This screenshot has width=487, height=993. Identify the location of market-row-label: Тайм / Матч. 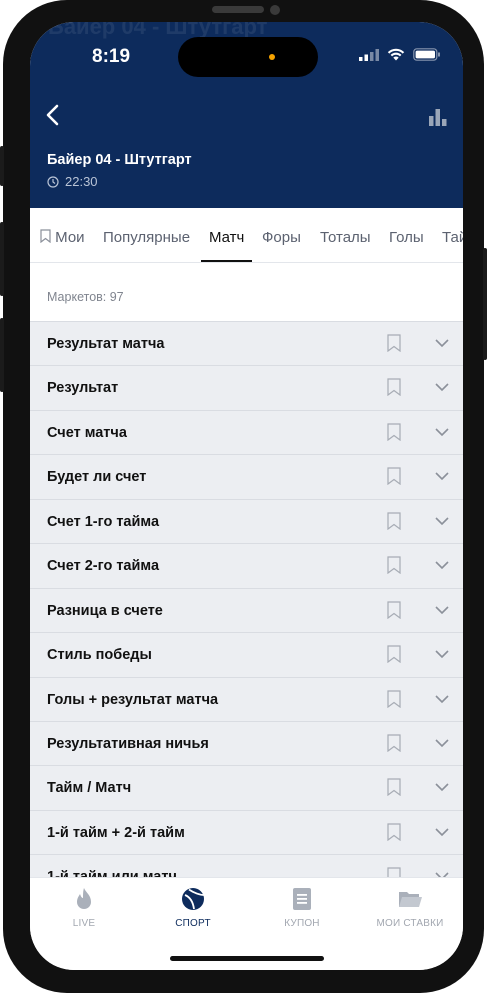
(89, 788).